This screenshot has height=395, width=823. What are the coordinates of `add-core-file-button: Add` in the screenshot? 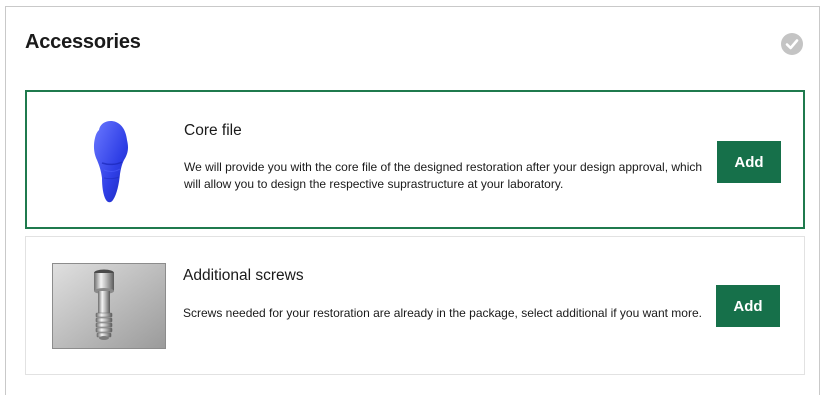 It's located at (749, 162).